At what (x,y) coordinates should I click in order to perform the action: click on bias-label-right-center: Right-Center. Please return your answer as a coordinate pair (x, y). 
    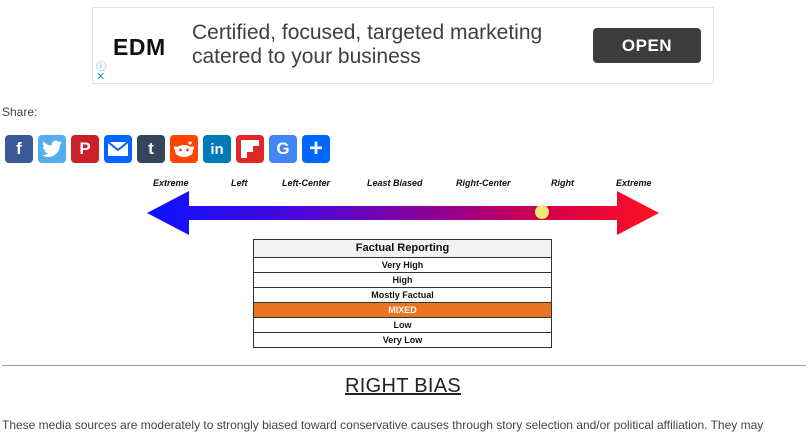
    Looking at the image, I should click on (483, 183).